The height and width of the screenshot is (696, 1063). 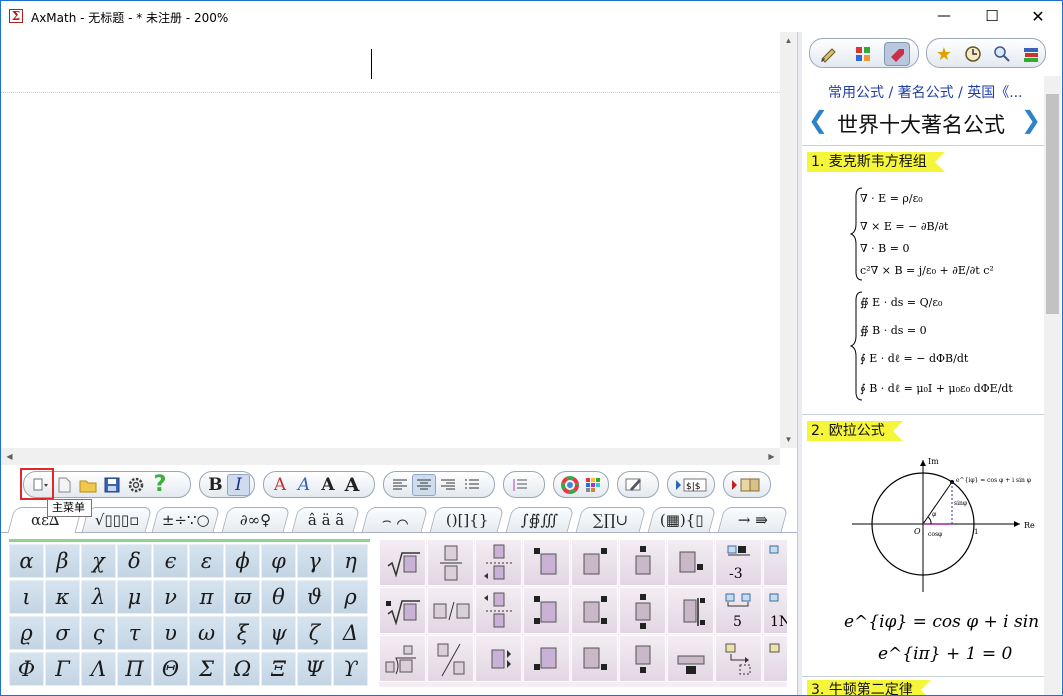 I want to click on greek-symbol-button: Σ, so click(x=206, y=669).